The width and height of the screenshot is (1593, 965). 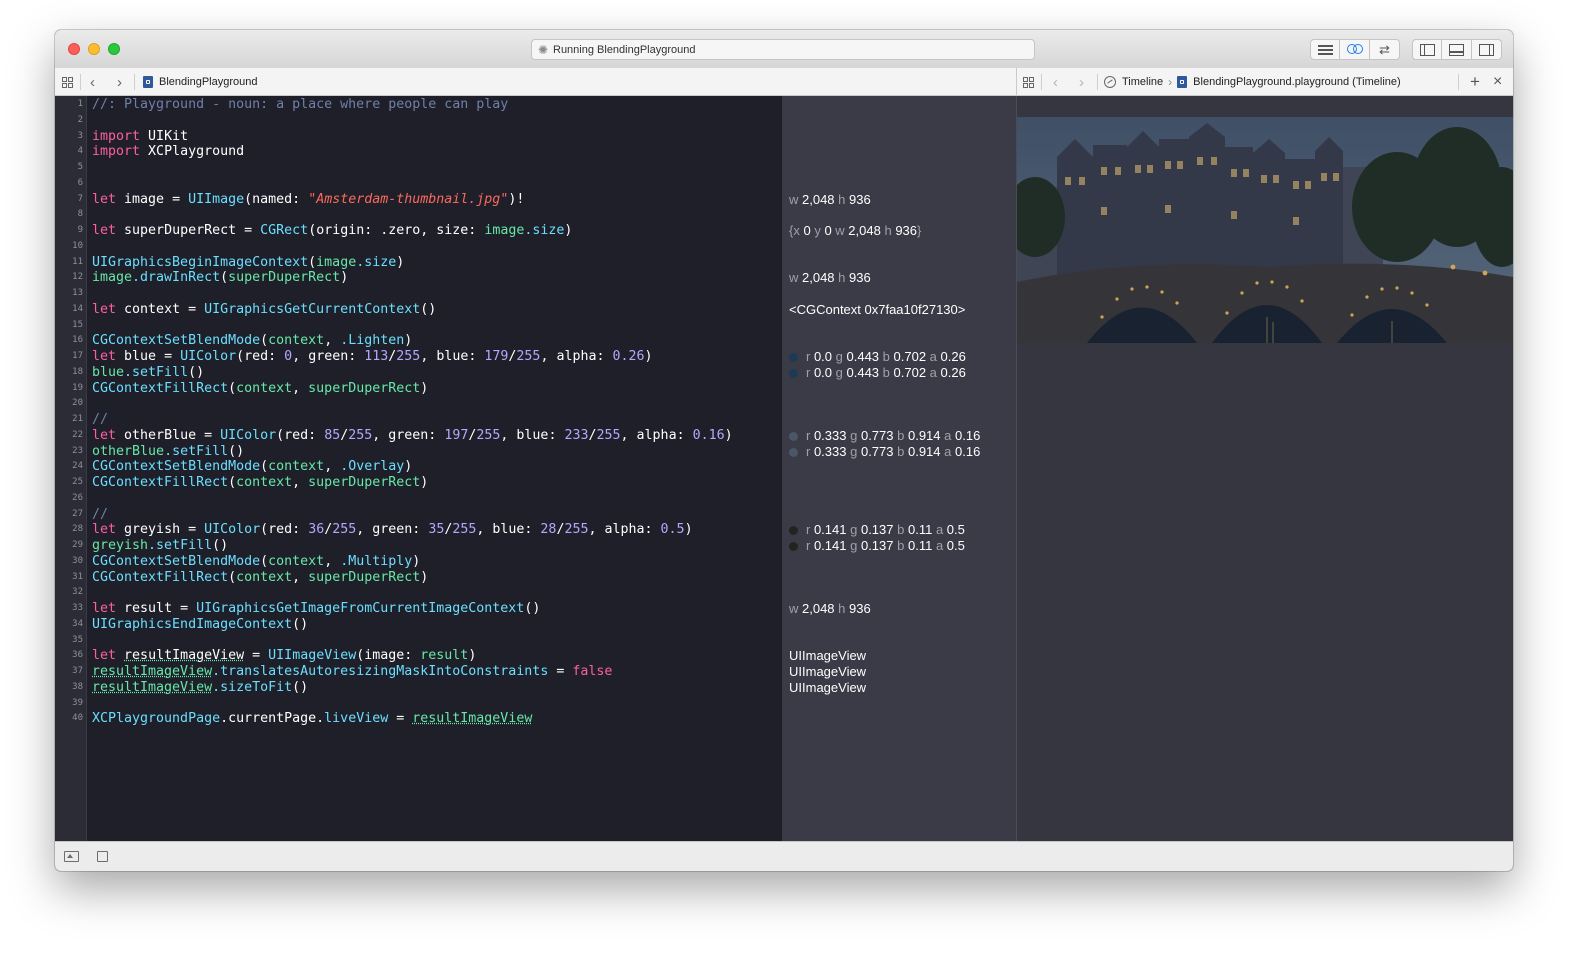 I want to click on code-token: 255, so click(x=344, y=530).